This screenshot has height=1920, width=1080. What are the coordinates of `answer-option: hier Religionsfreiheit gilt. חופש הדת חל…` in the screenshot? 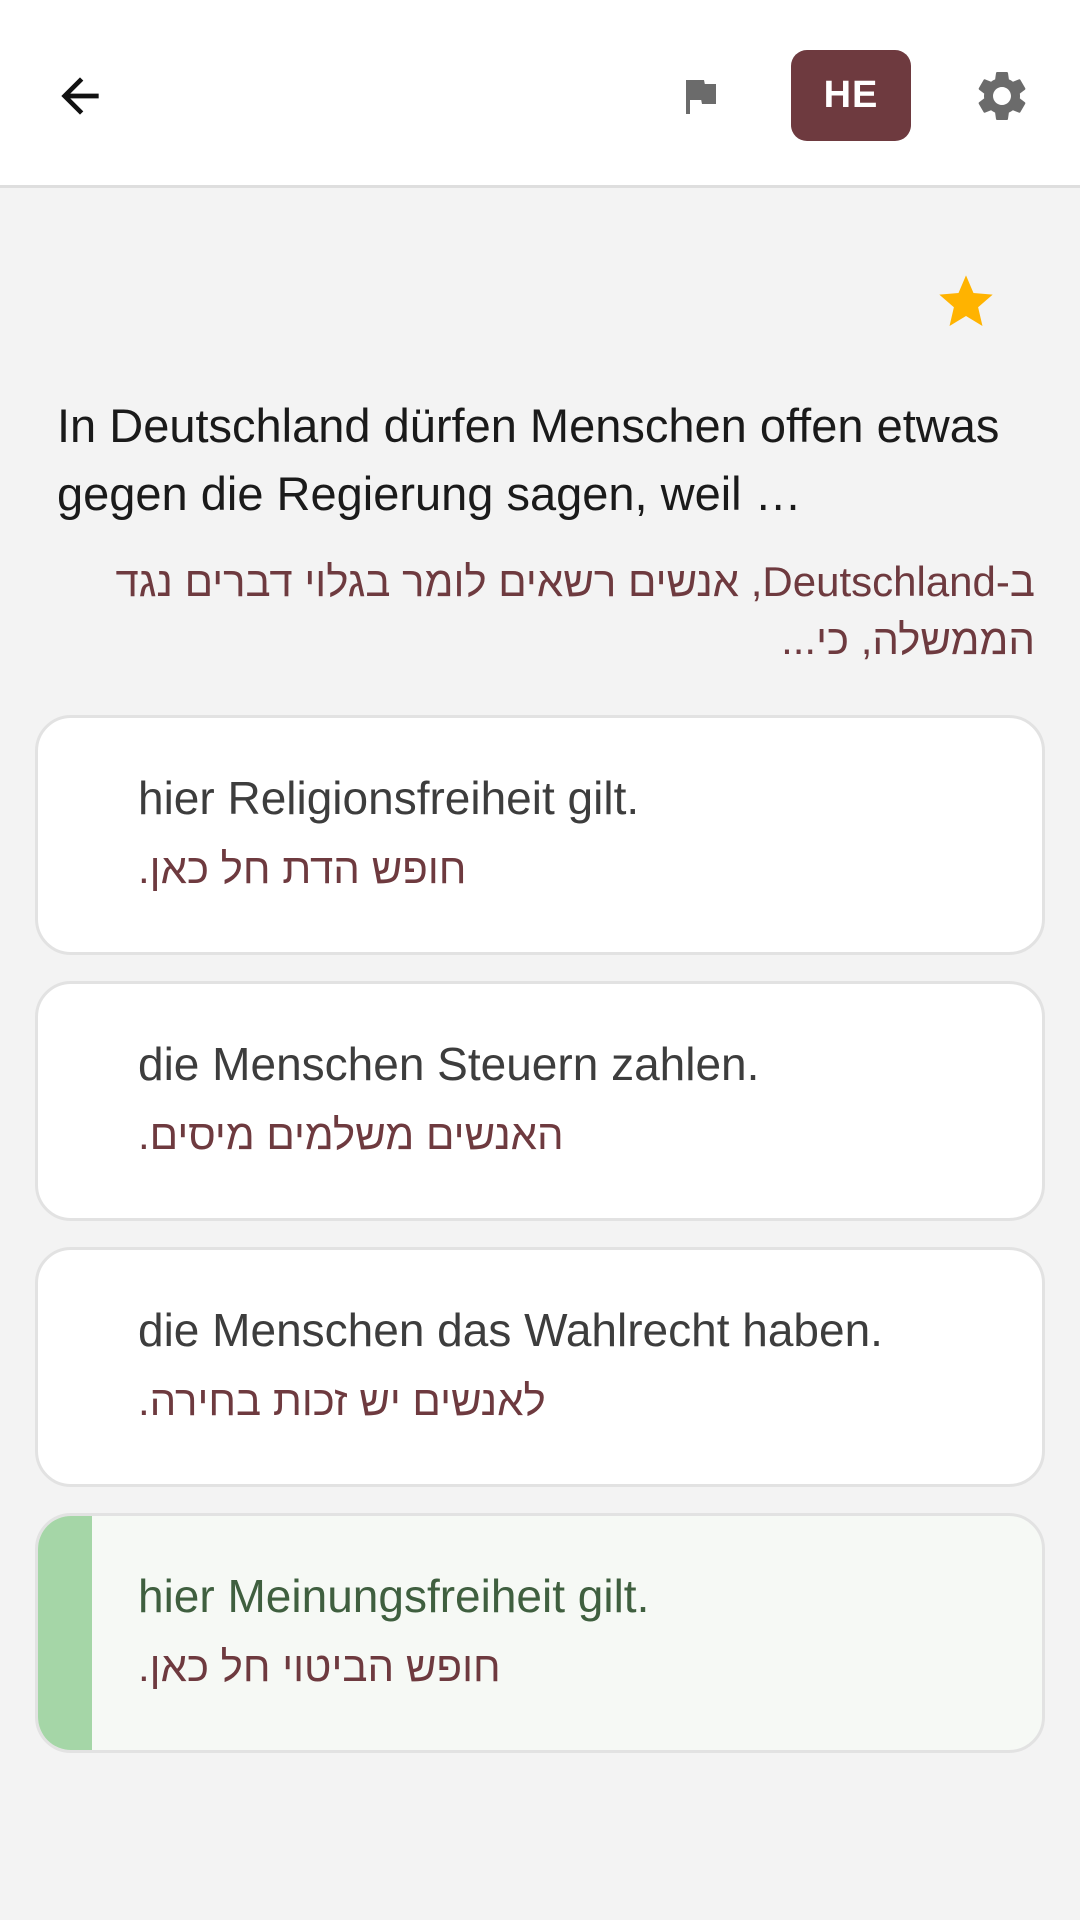 It's located at (540, 835).